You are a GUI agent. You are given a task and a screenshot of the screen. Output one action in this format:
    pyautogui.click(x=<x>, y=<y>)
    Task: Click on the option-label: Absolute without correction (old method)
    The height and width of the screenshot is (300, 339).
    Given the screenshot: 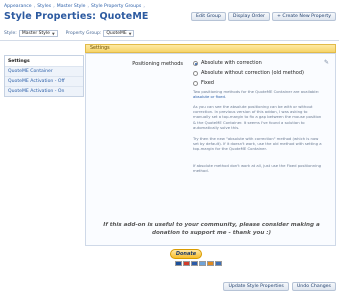 What is the action you would take?
    pyautogui.click(x=252, y=73)
    